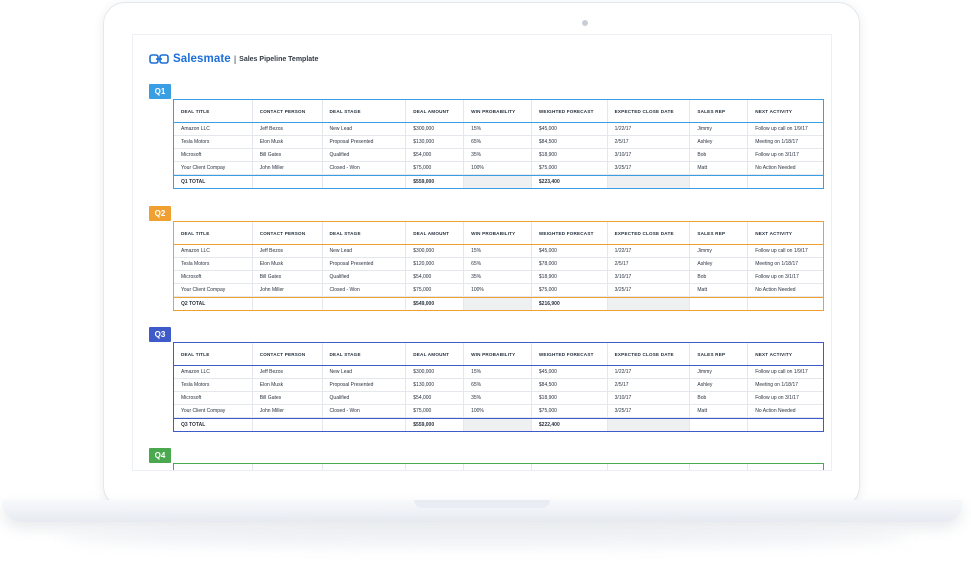  Describe the element at coordinates (570, 264) in the screenshot. I see `table-cell: $78,000` at that location.